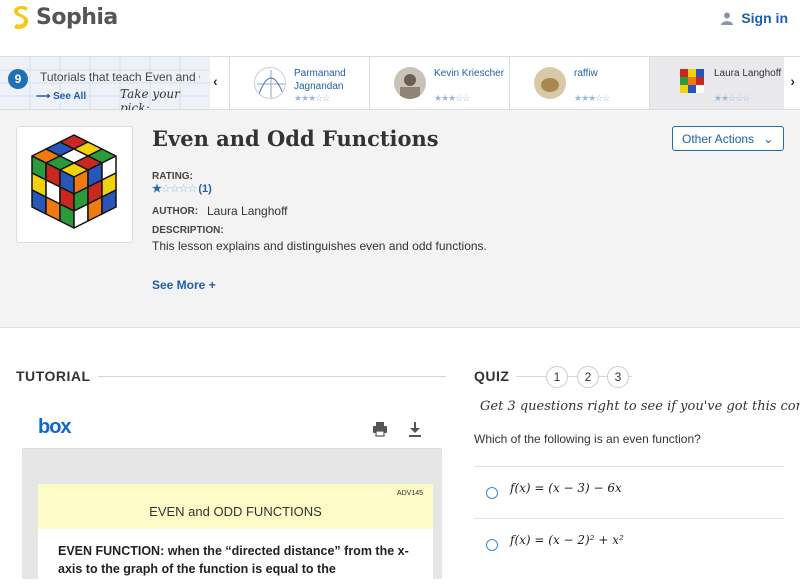  Describe the element at coordinates (716, 83) in the screenshot. I see `tutorial-card-active: Laura Langhoff ★★☆☆☆` at that location.